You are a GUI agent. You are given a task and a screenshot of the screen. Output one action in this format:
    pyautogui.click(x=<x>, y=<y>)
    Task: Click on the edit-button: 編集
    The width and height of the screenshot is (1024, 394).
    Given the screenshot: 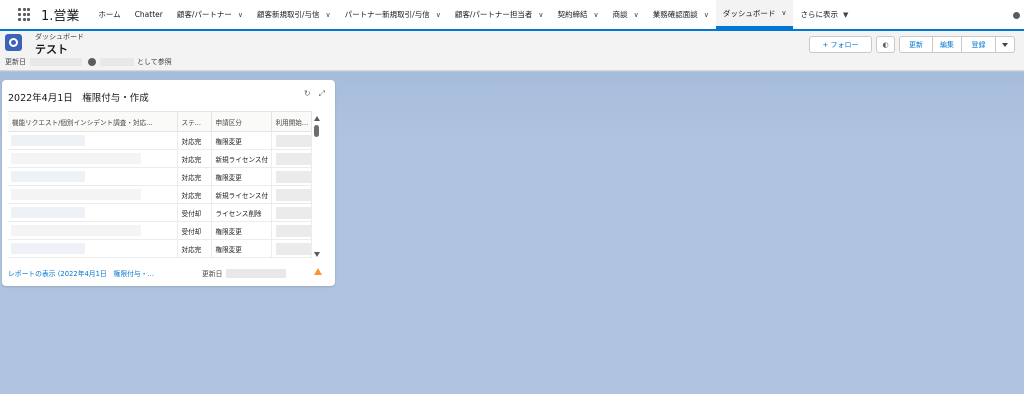 What is the action you would take?
    pyautogui.click(x=947, y=44)
    